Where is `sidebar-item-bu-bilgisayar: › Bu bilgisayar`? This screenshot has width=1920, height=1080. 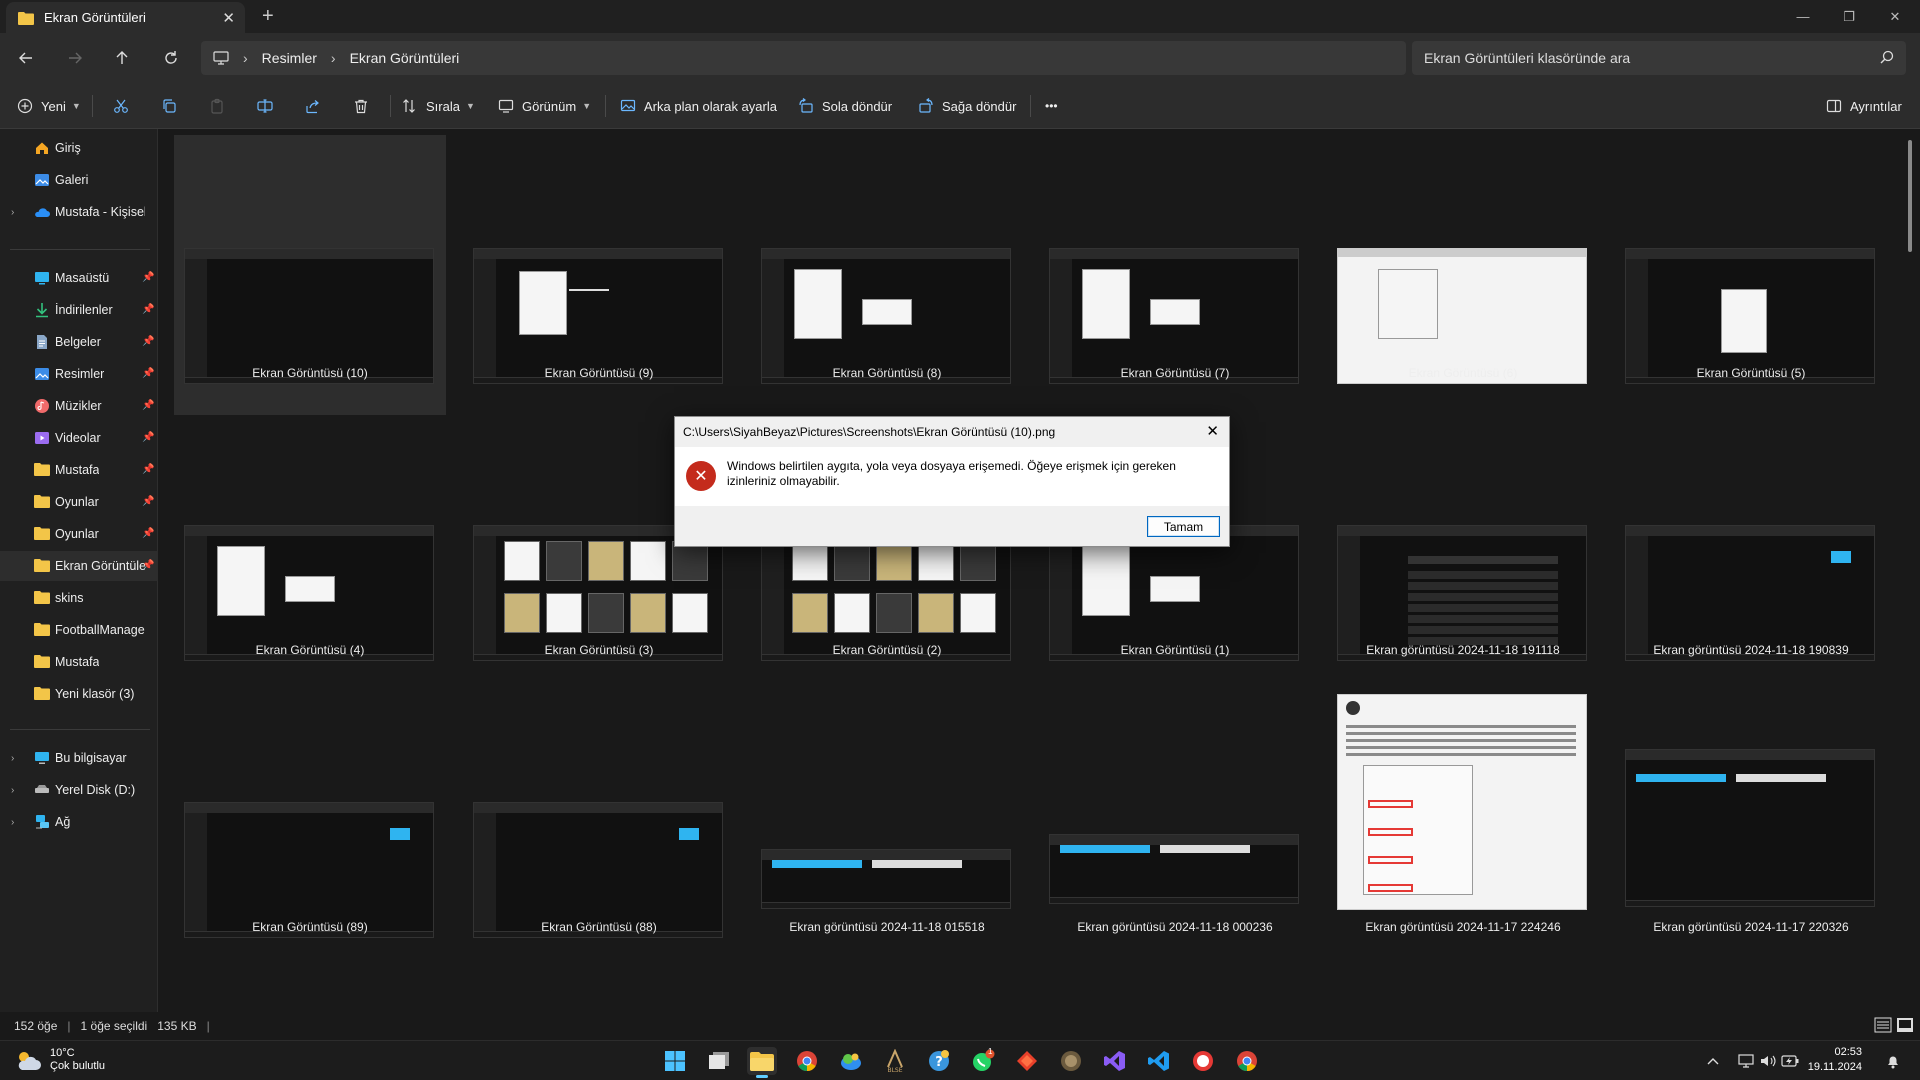
sidebar-item-bu-bilgisayar: › Bu bilgisayar is located at coordinates (79, 758).